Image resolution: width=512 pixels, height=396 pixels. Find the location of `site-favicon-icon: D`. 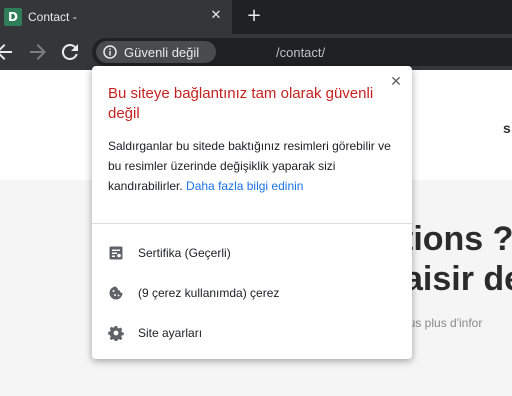

site-favicon-icon: D is located at coordinates (13, 17).